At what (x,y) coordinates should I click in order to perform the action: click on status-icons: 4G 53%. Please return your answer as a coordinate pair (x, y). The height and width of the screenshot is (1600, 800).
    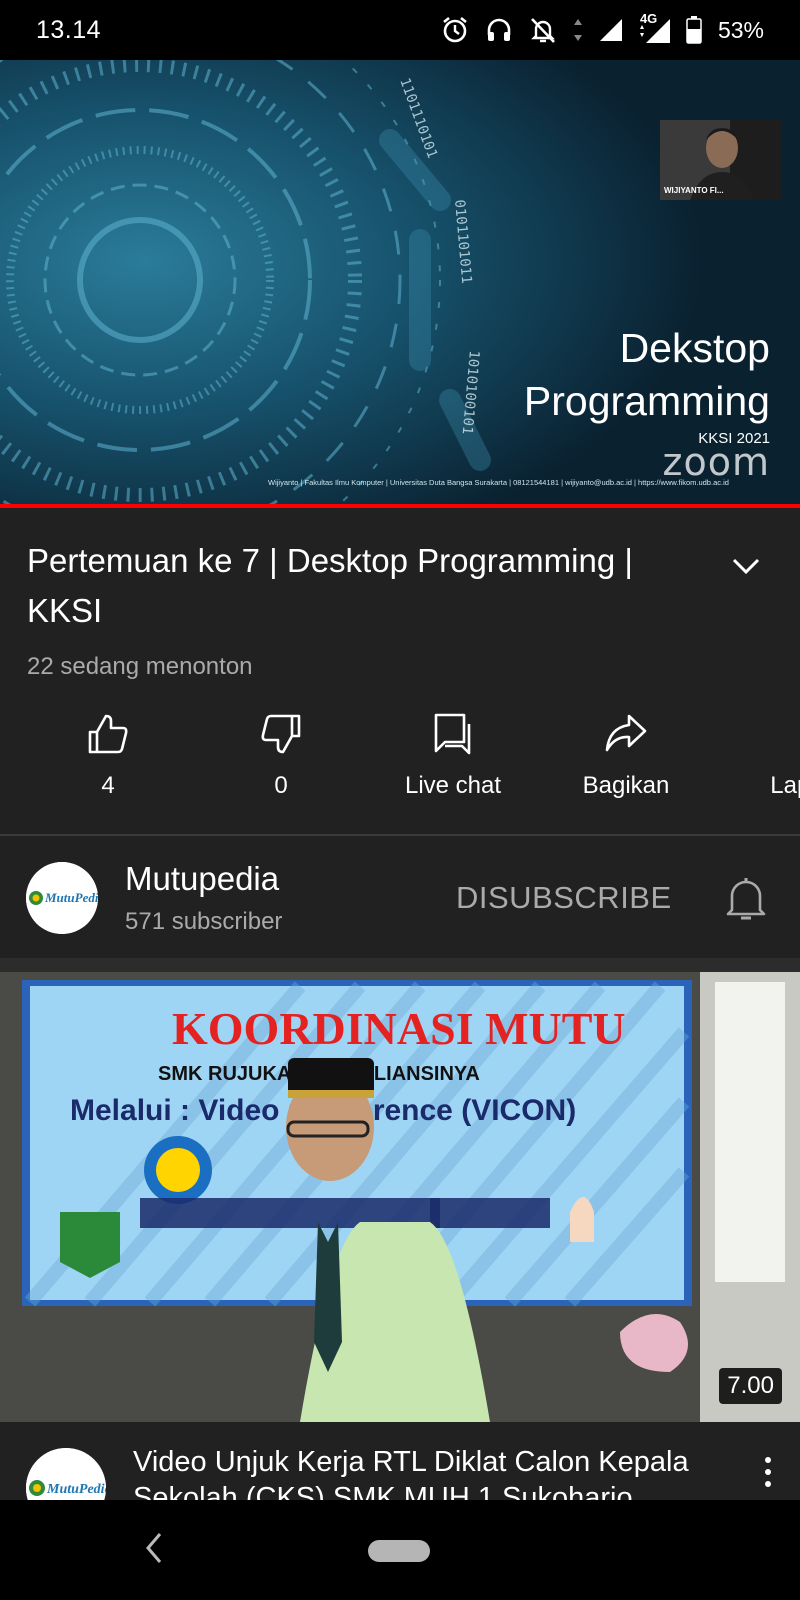
    Looking at the image, I should click on (602, 28).